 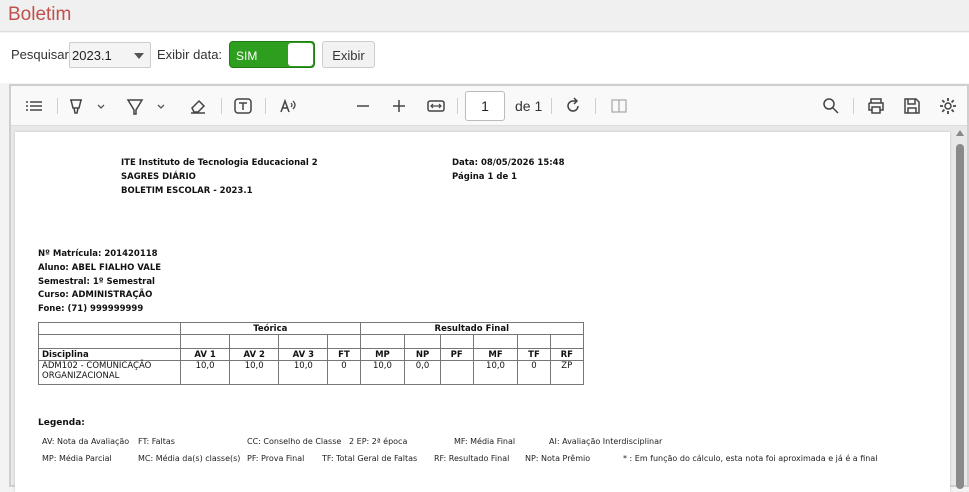 What do you see at coordinates (98, 254) in the screenshot?
I see `student-registration: Nº Matrícula: 201420118` at bounding box center [98, 254].